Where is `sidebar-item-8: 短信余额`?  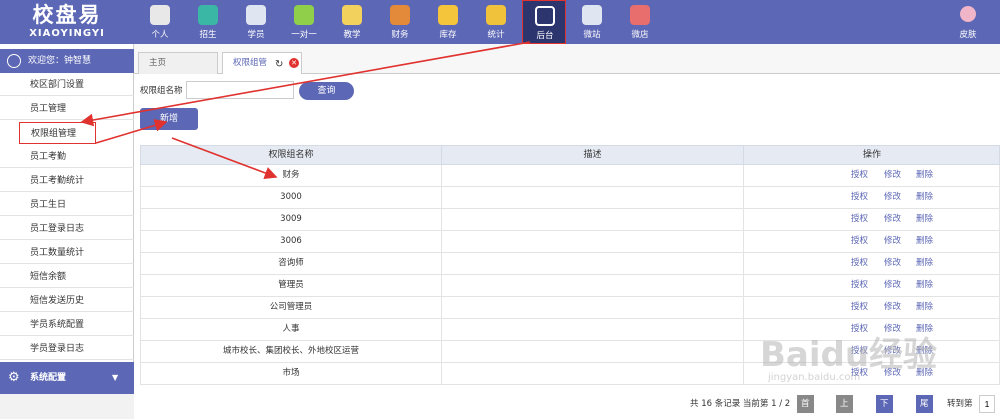 sidebar-item-8: 短信余额 is located at coordinates (67, 277).